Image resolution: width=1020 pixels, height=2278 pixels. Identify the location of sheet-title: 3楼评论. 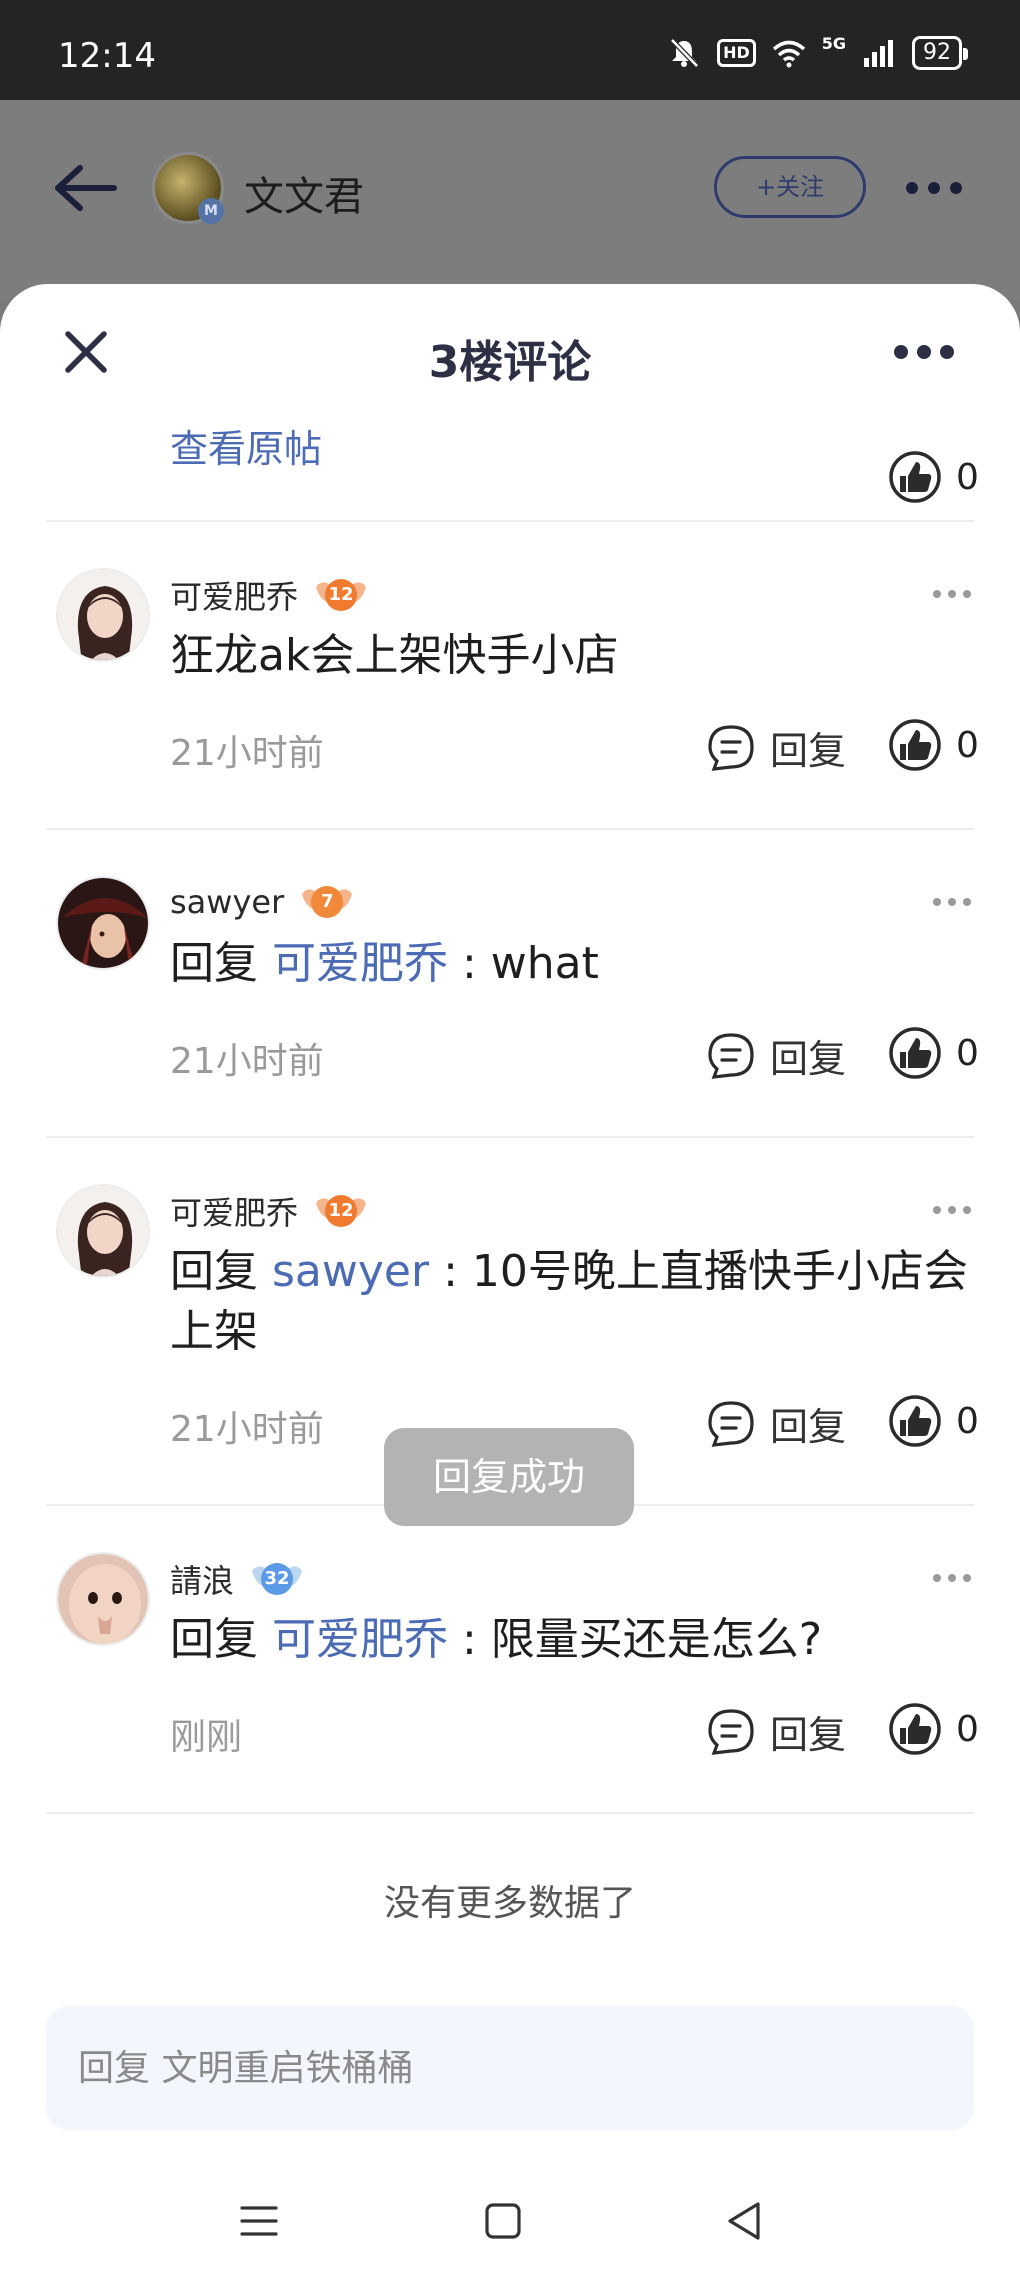
(510, 362).